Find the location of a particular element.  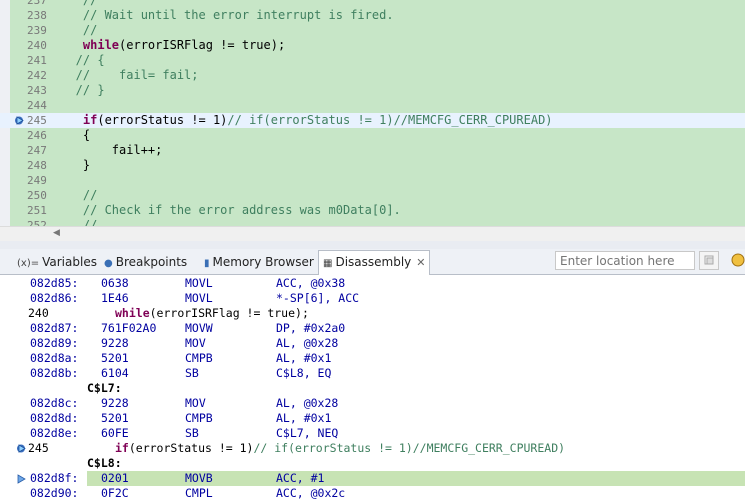

line-number: 252 is located at coordinates (37, 222).